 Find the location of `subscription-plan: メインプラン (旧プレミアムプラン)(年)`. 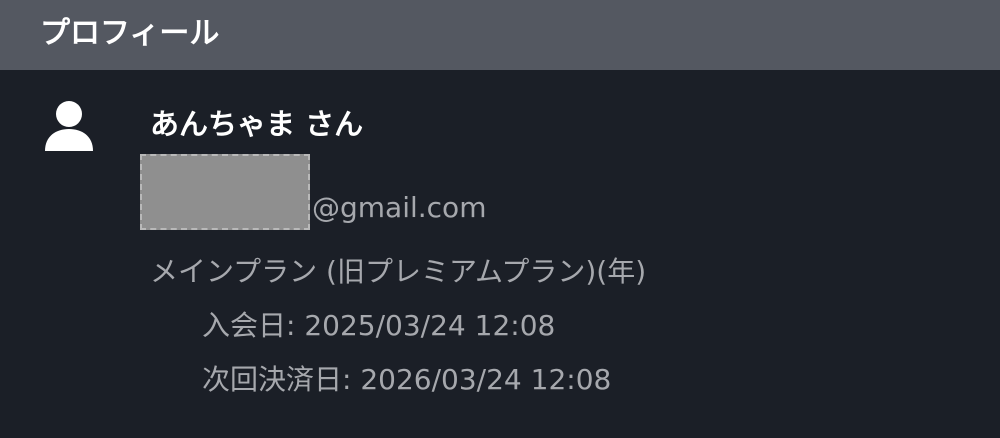

subscription-plan: メインプラン (旧プレミアムプラン)(年) is located at coordinates (398, 271).